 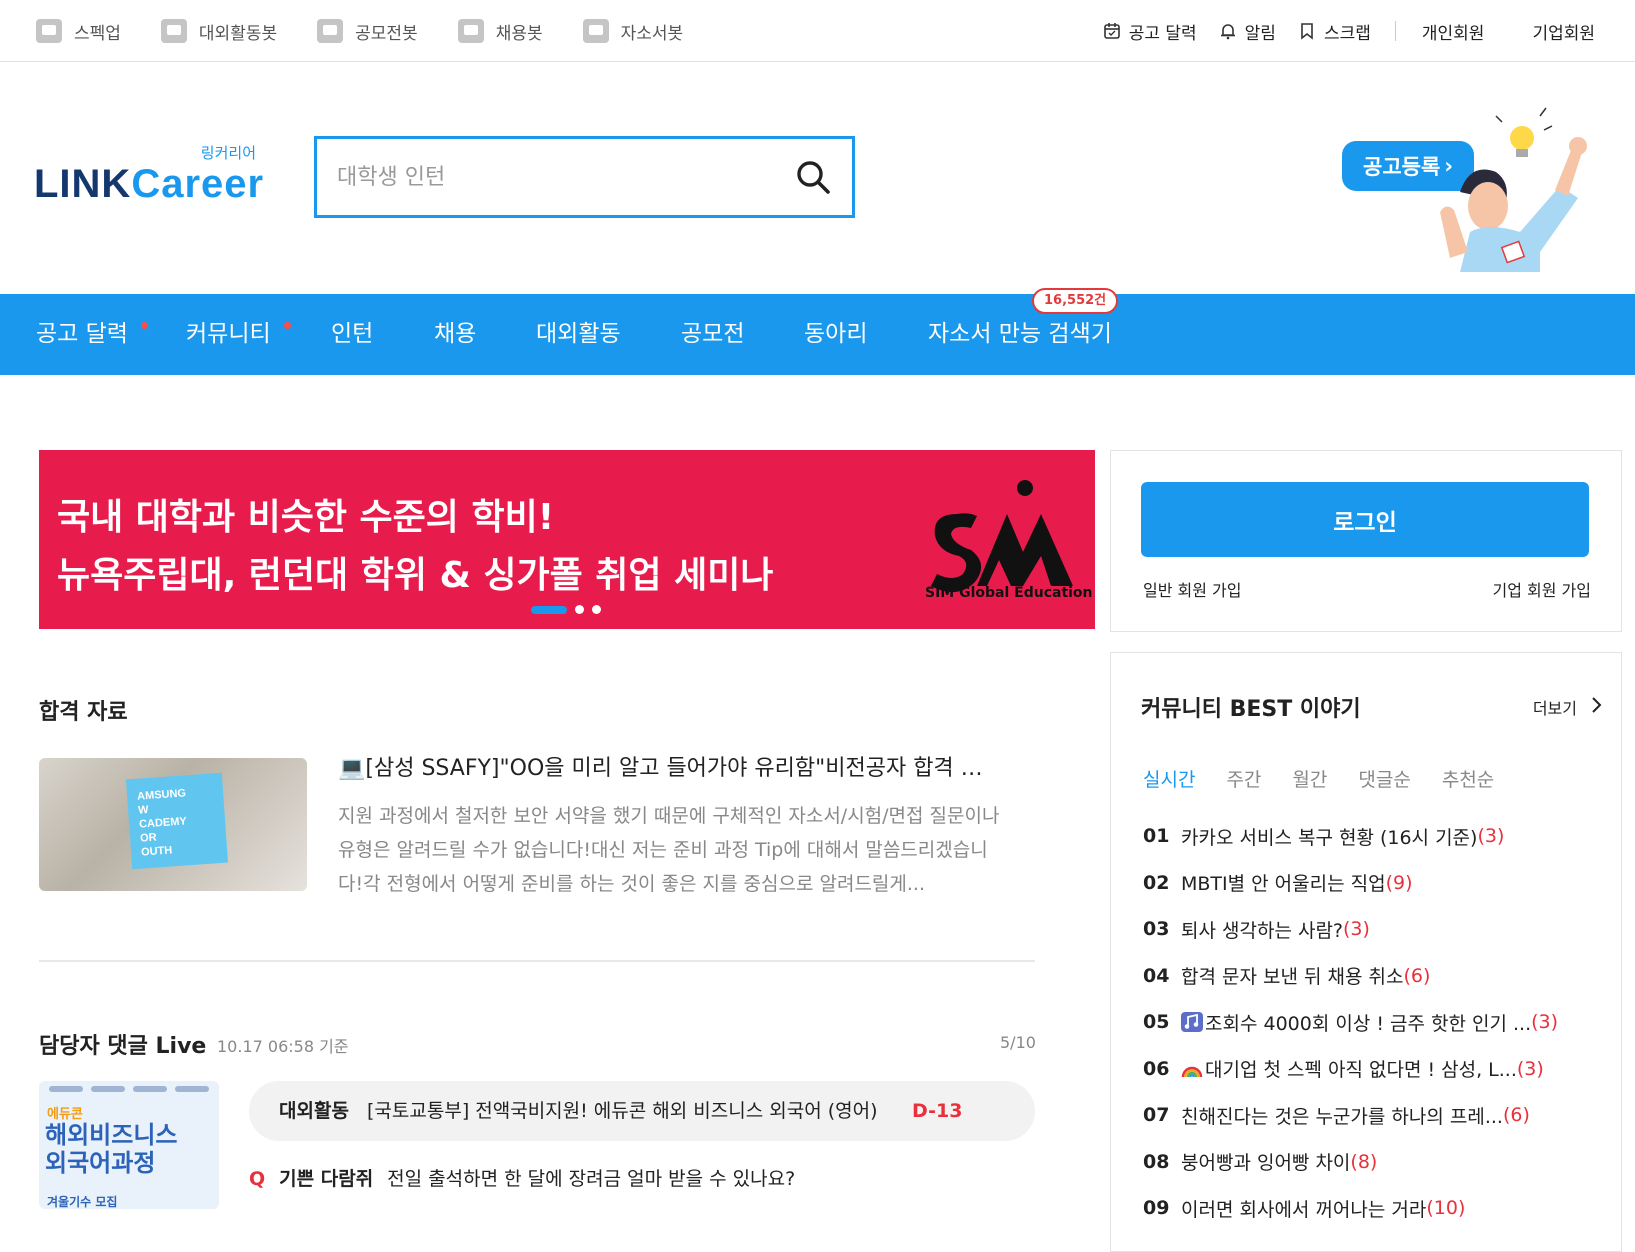 I want to click on personal-member-link: 개인회원, so click(x=1453, y=31).